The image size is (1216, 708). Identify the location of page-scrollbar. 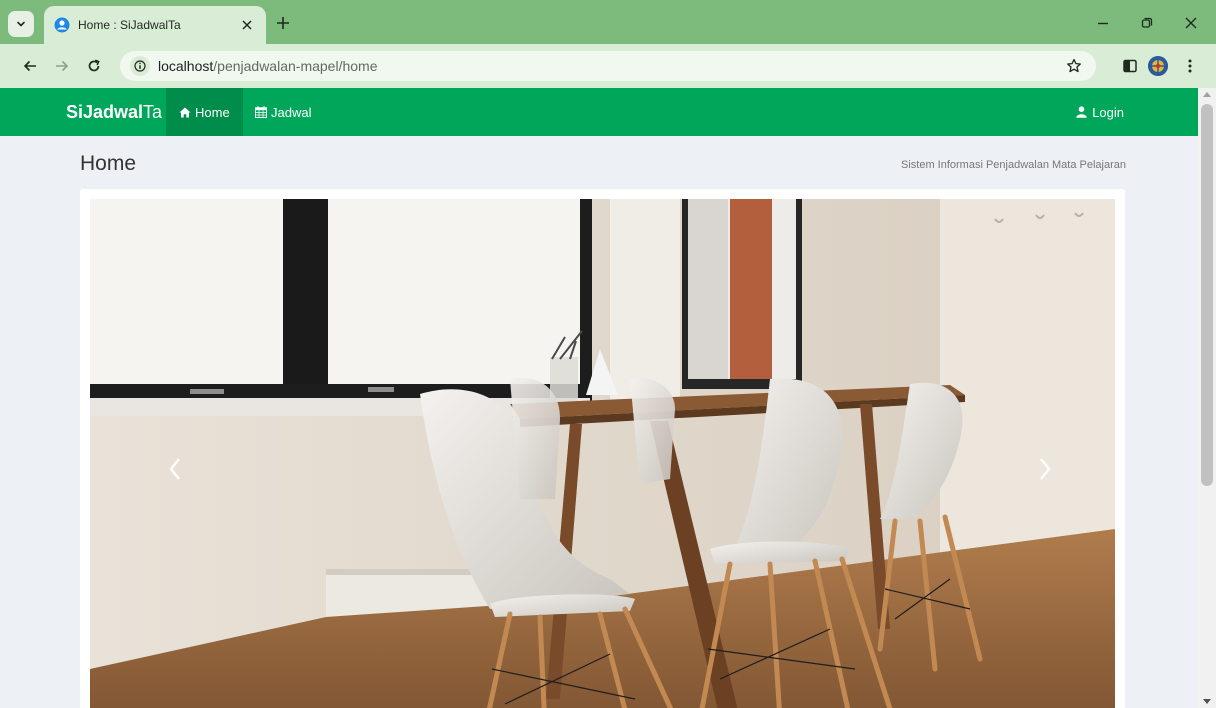
(1207, 398).